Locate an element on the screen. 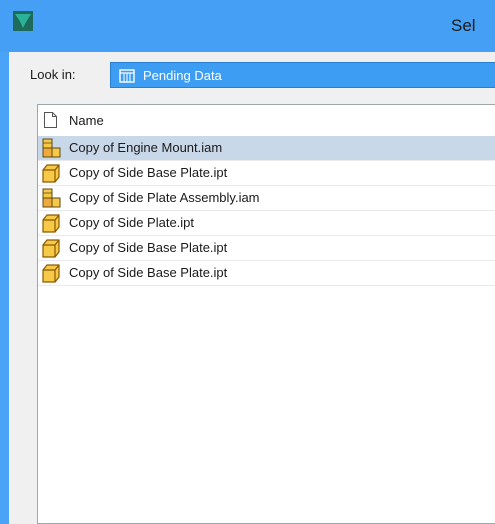 This screenshot has width=495, height=524. list-item: Copy of Engine Mount.iam is located at coordinates (266, 148).